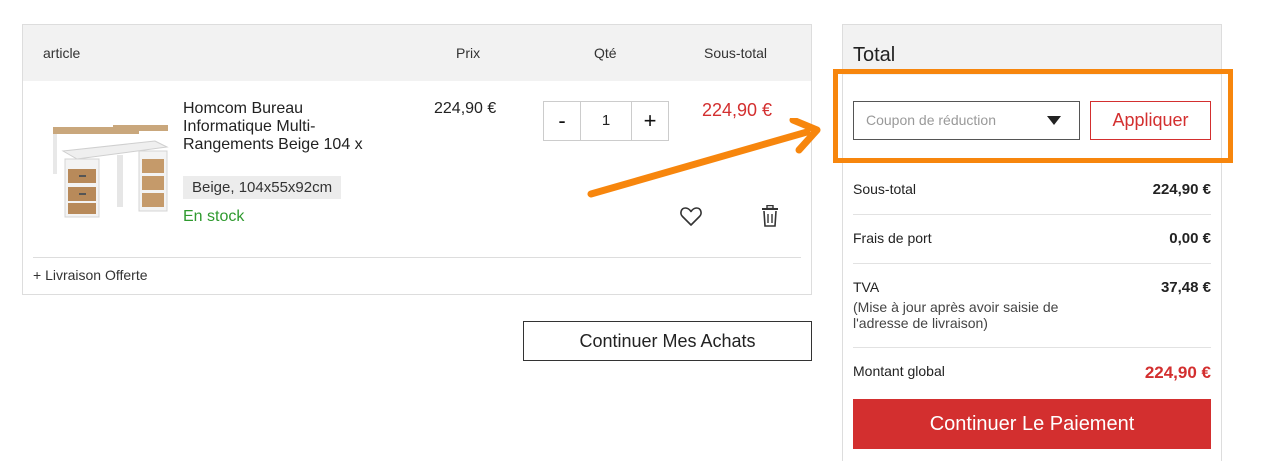  I want to click on product-price: 224,90 €, so click(465, 108).